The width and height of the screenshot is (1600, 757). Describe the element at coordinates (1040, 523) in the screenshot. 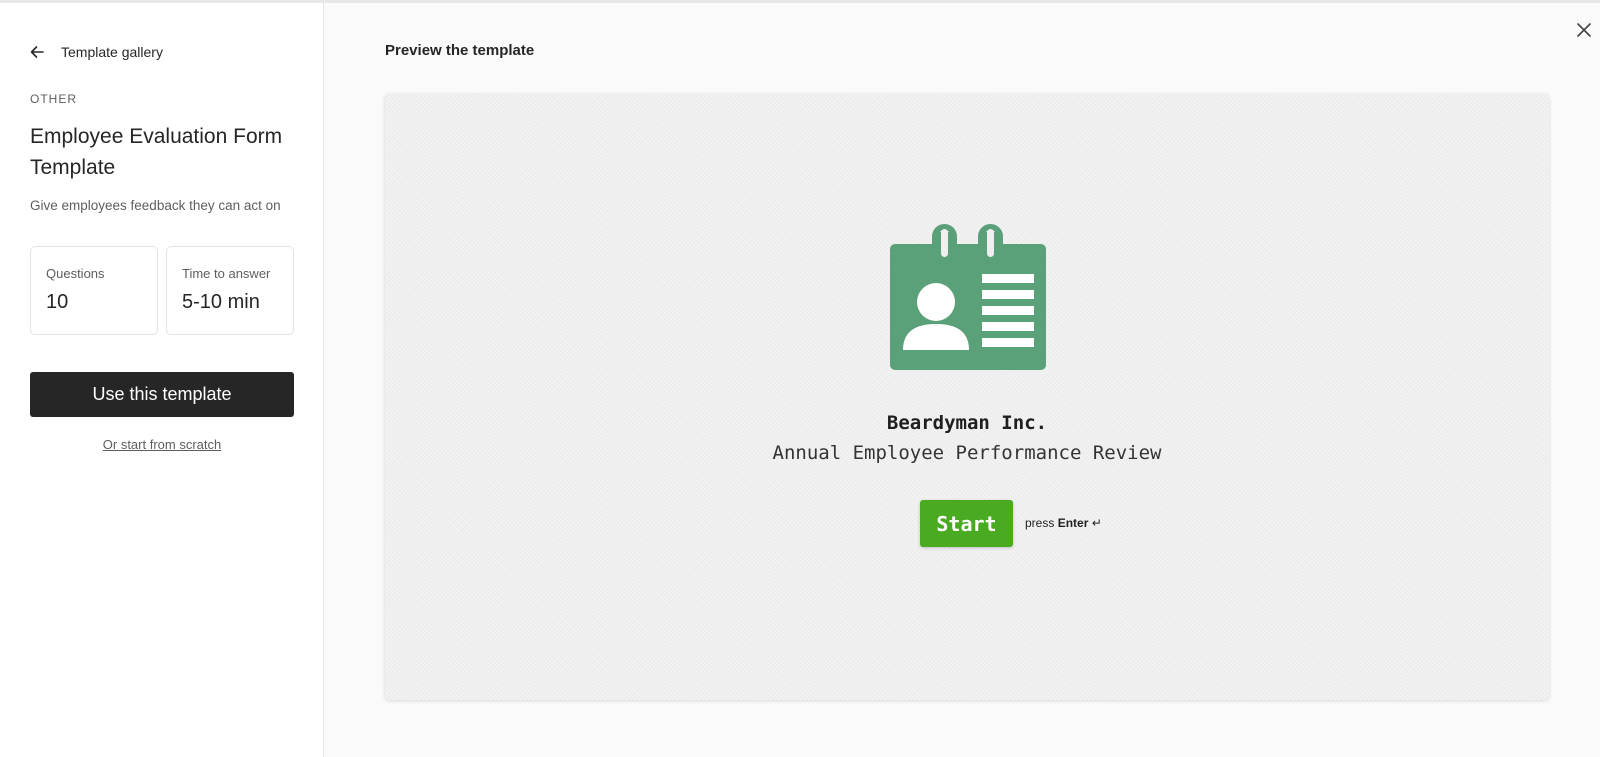

I see `press-prefix: press` at that location.